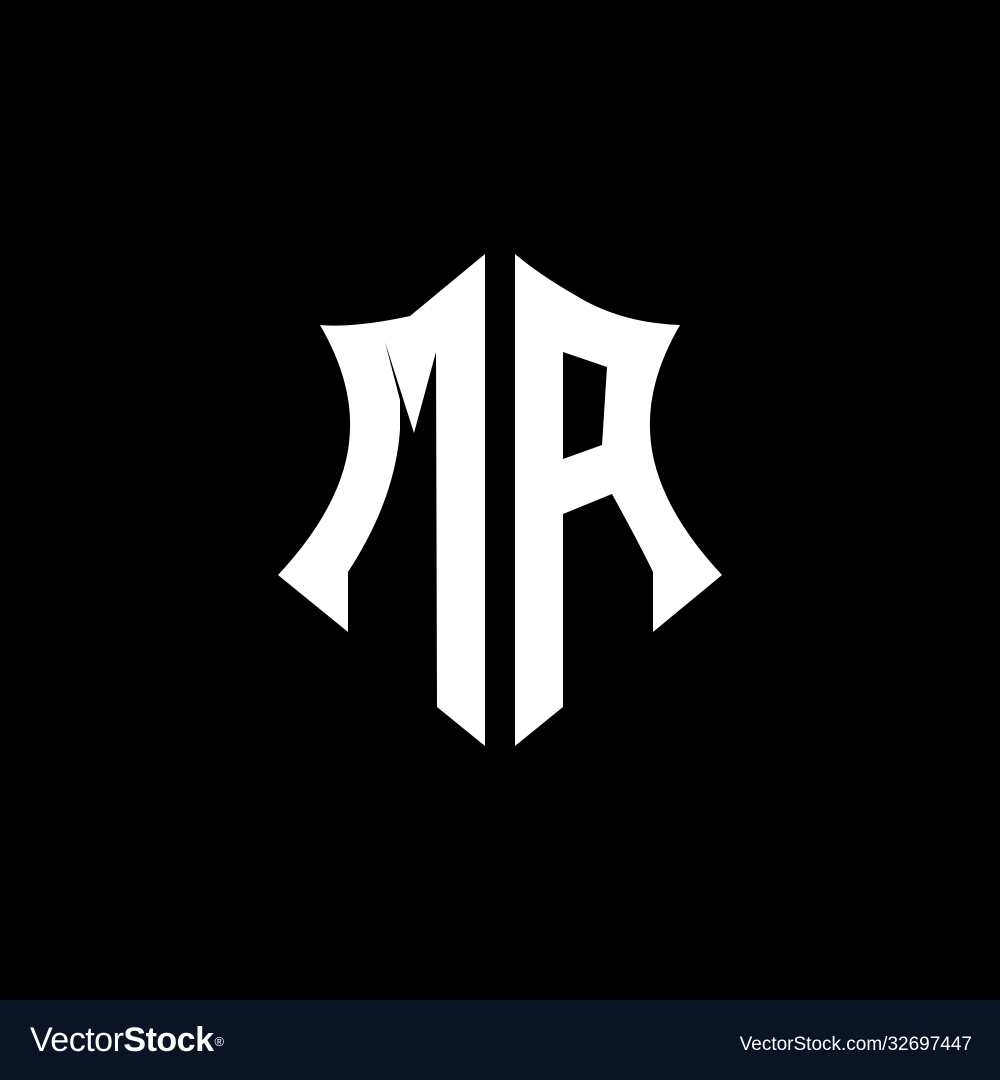  I want to click on letter-a-shape, so click(618, 500).